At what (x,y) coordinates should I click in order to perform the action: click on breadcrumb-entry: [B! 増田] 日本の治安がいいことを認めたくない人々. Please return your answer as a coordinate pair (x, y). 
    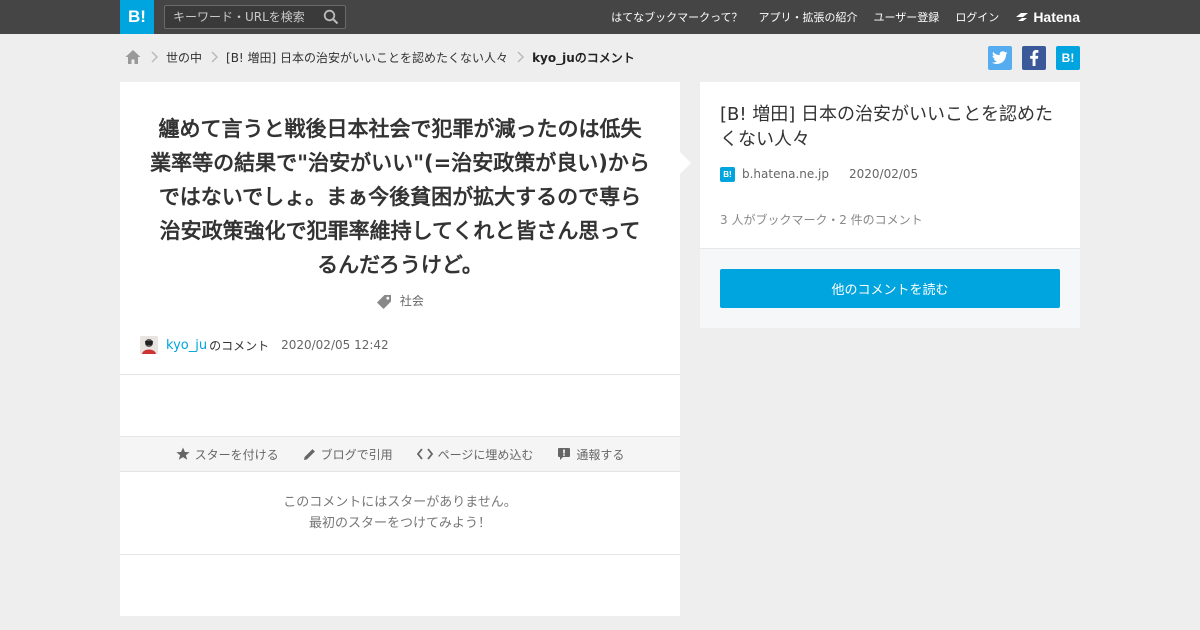
    Looking at the image, I should click on (367, 57).